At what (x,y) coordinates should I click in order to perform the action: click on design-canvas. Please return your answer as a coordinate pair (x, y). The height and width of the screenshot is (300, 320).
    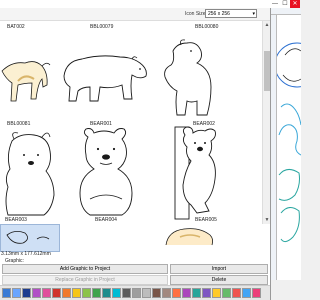
    Looking at the image, I should click on (289, 147).